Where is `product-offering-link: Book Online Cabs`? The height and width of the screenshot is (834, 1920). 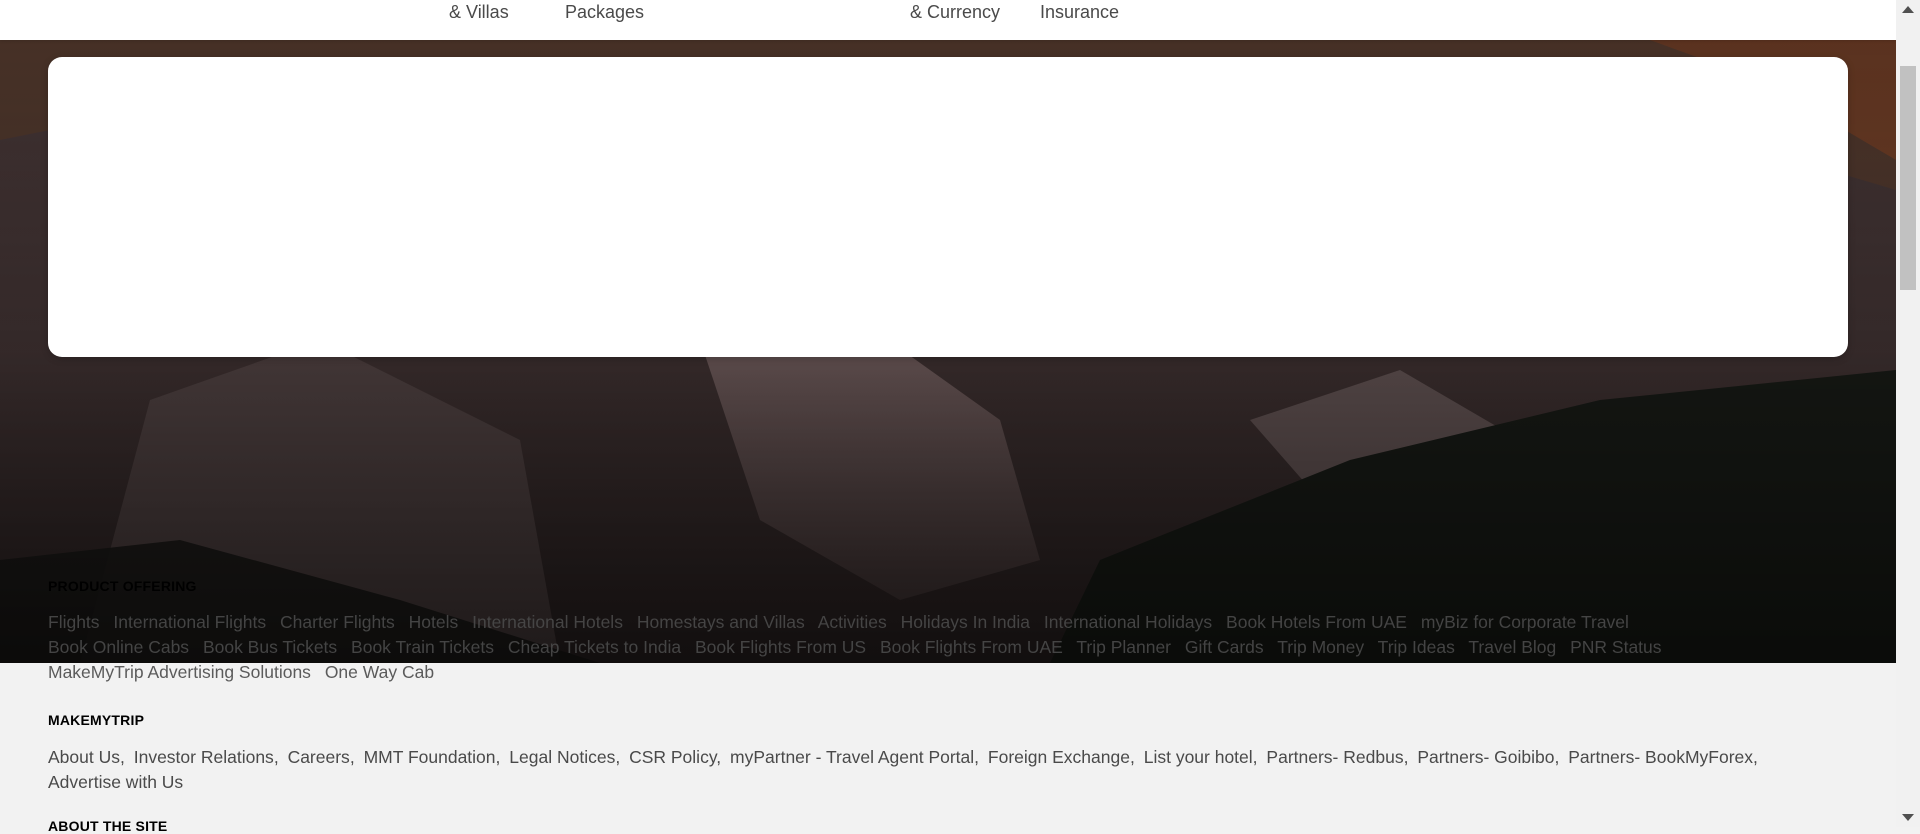
product-offering-link: Book Online Cabs is located at coordinates (118, 647).